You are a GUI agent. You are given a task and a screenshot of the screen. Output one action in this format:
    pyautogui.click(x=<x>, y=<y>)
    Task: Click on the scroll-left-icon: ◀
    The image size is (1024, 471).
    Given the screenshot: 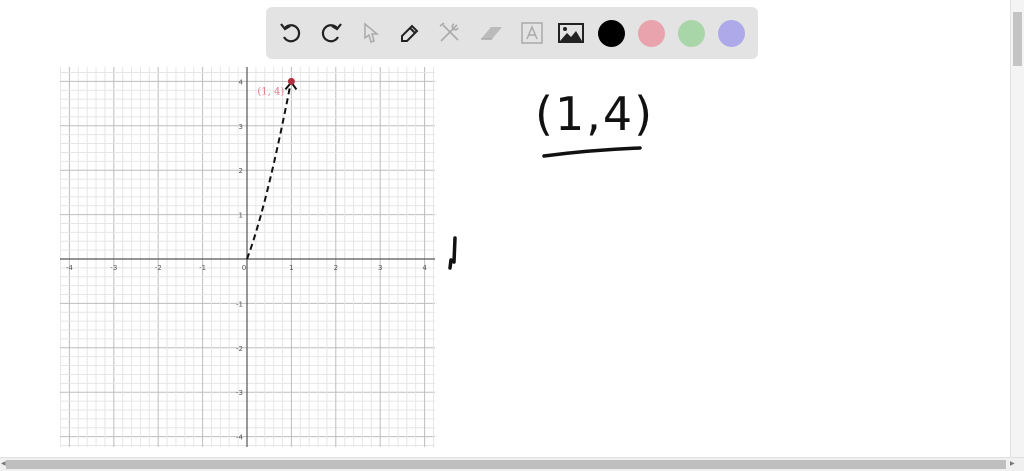 What is the action you would take?
    pyautogui.click(x=3, y=463)
    